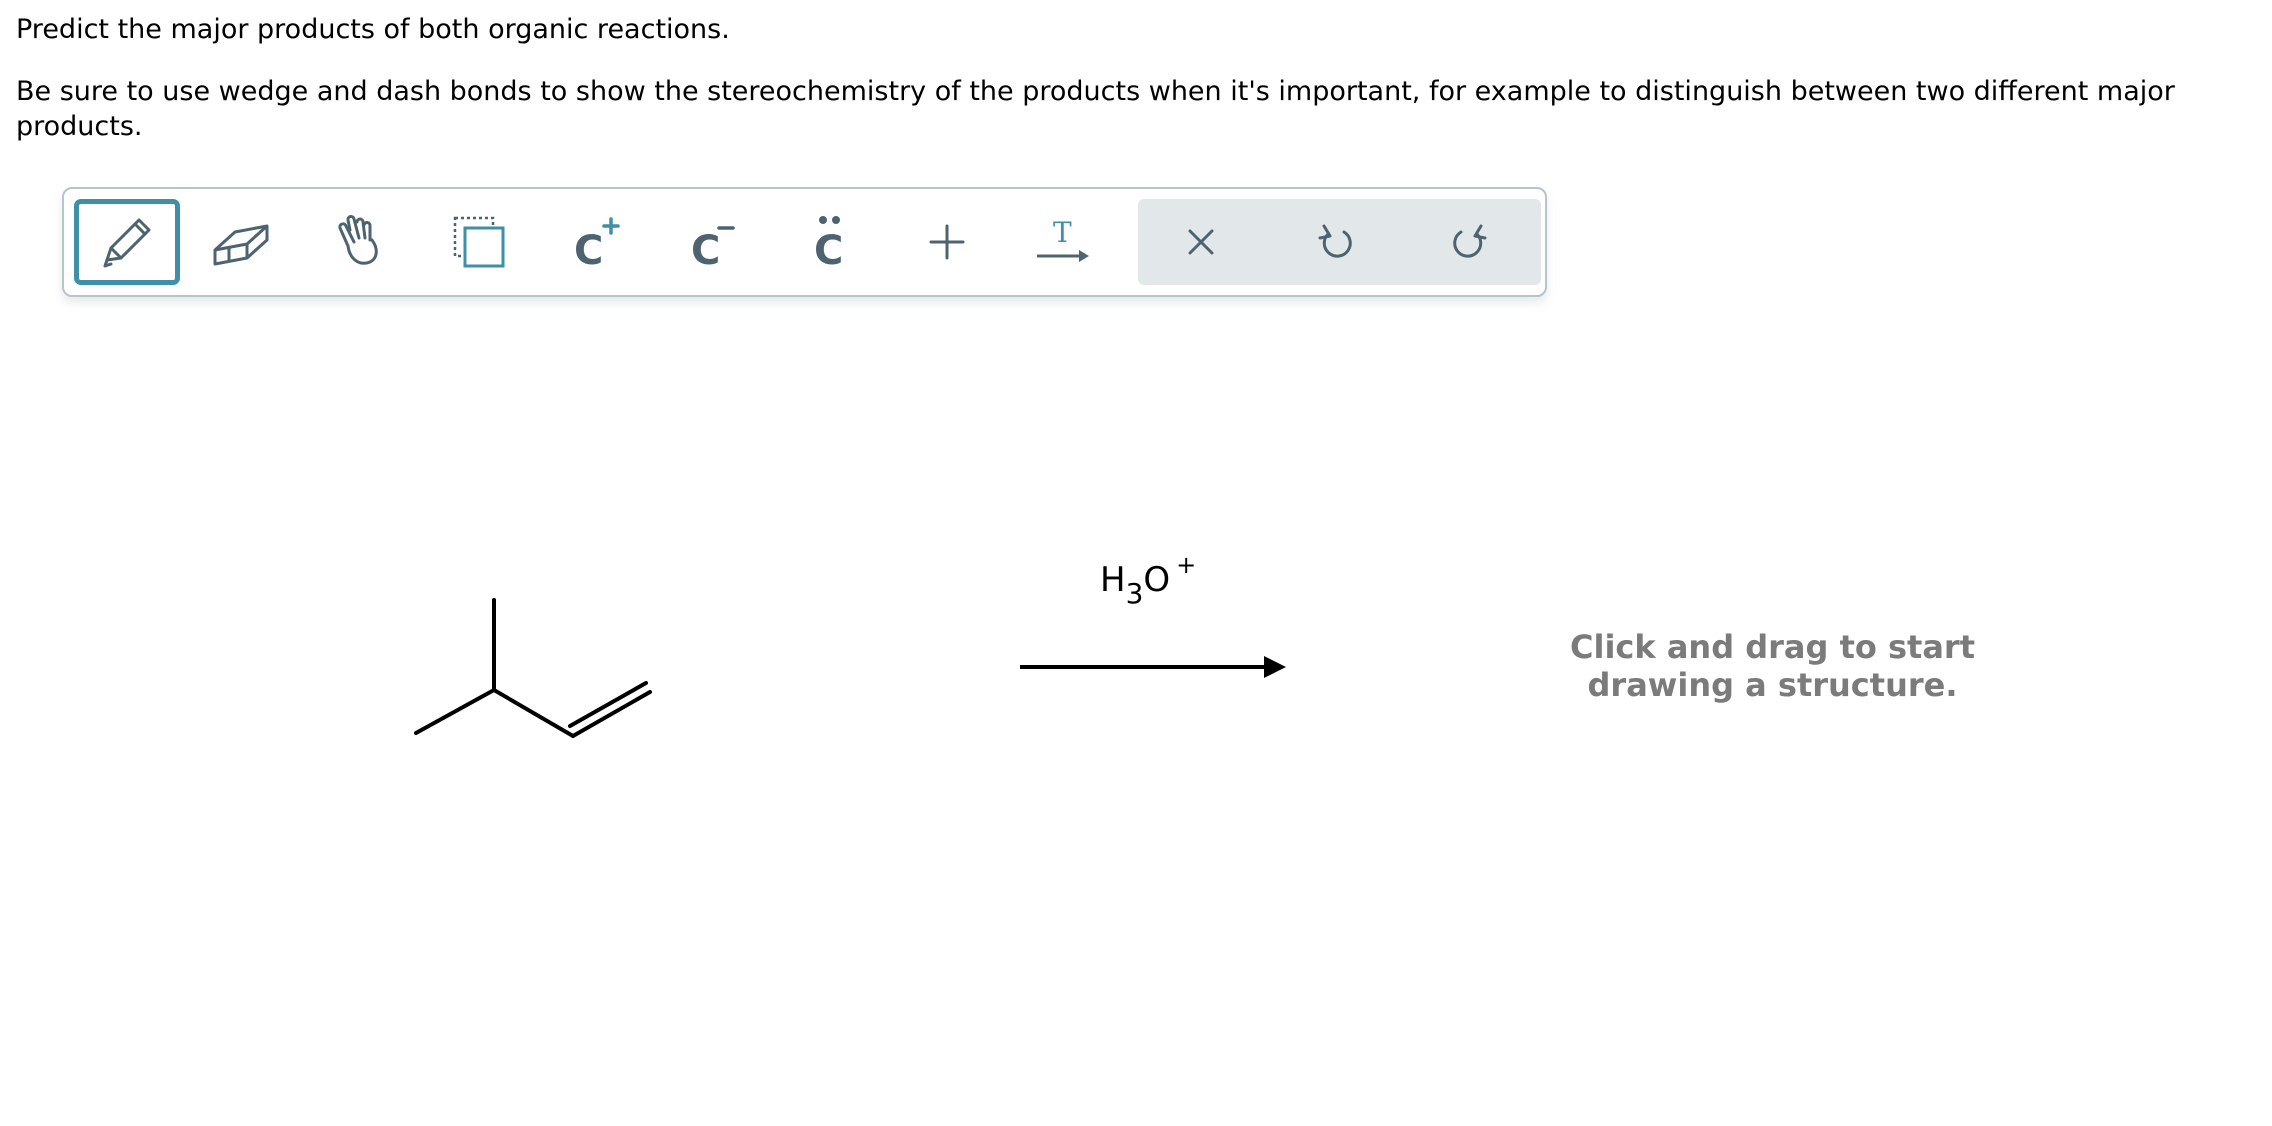 This screenshot has width=2272, height=1126. I want to click on chain-bond, so click(533, 713).